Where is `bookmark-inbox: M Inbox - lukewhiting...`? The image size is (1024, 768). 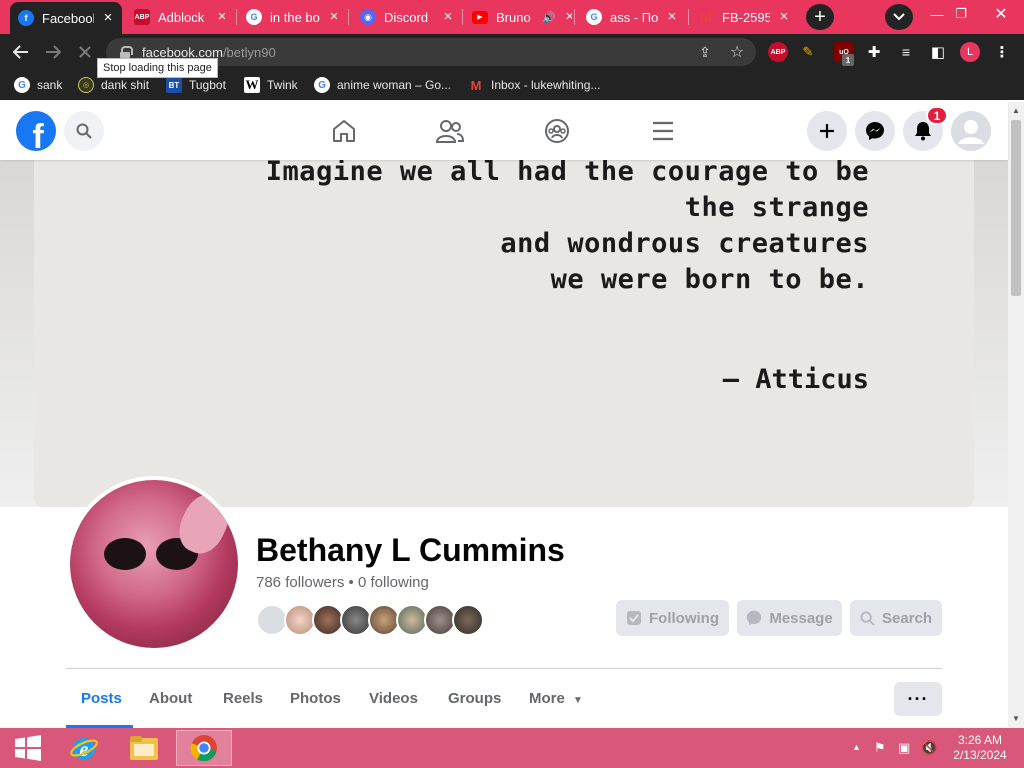
bookmark-inbox: M Inbox - lukewhiting... is located at coordinates (534, 85).